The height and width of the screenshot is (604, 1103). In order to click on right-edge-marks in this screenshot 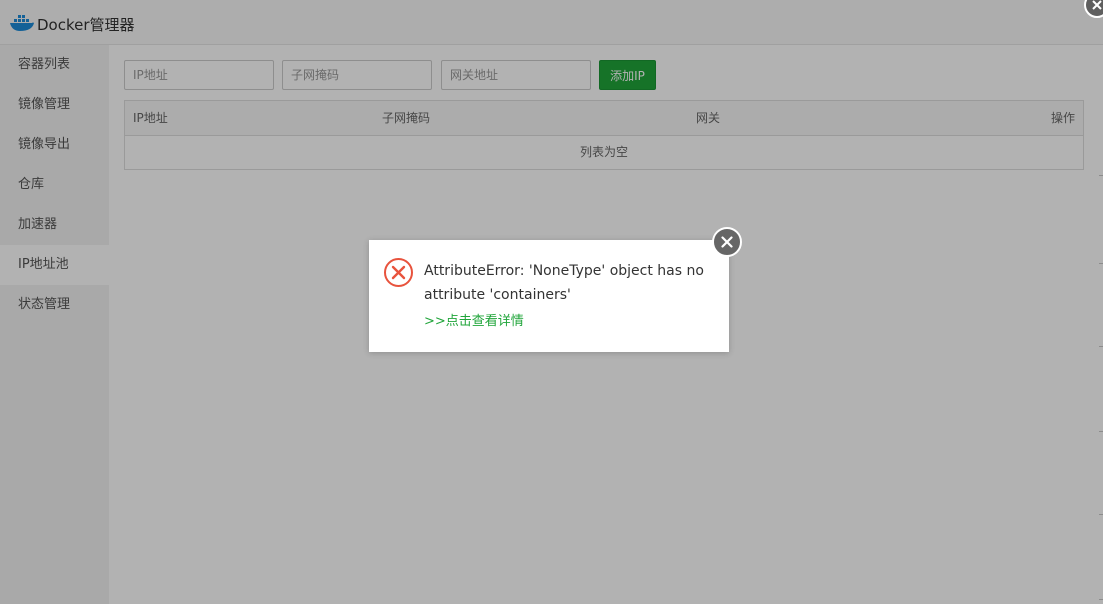, I will do `click(1101, 302)`.